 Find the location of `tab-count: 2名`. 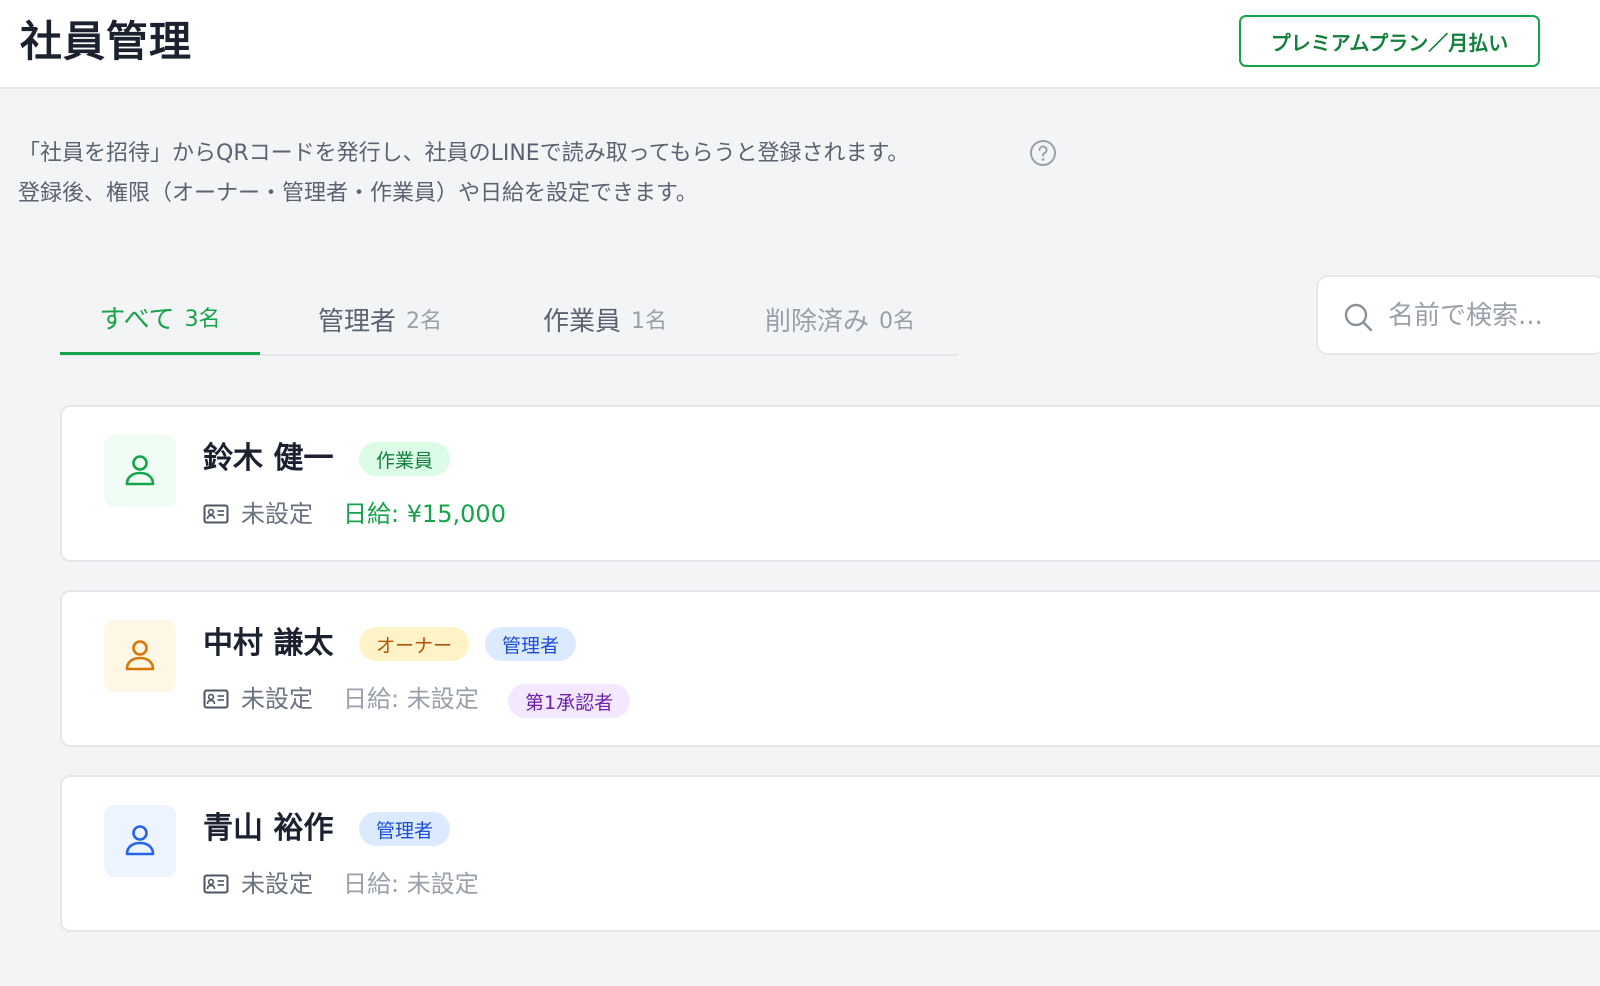

tab-count: 2名 is located at coordinates (424, 321).